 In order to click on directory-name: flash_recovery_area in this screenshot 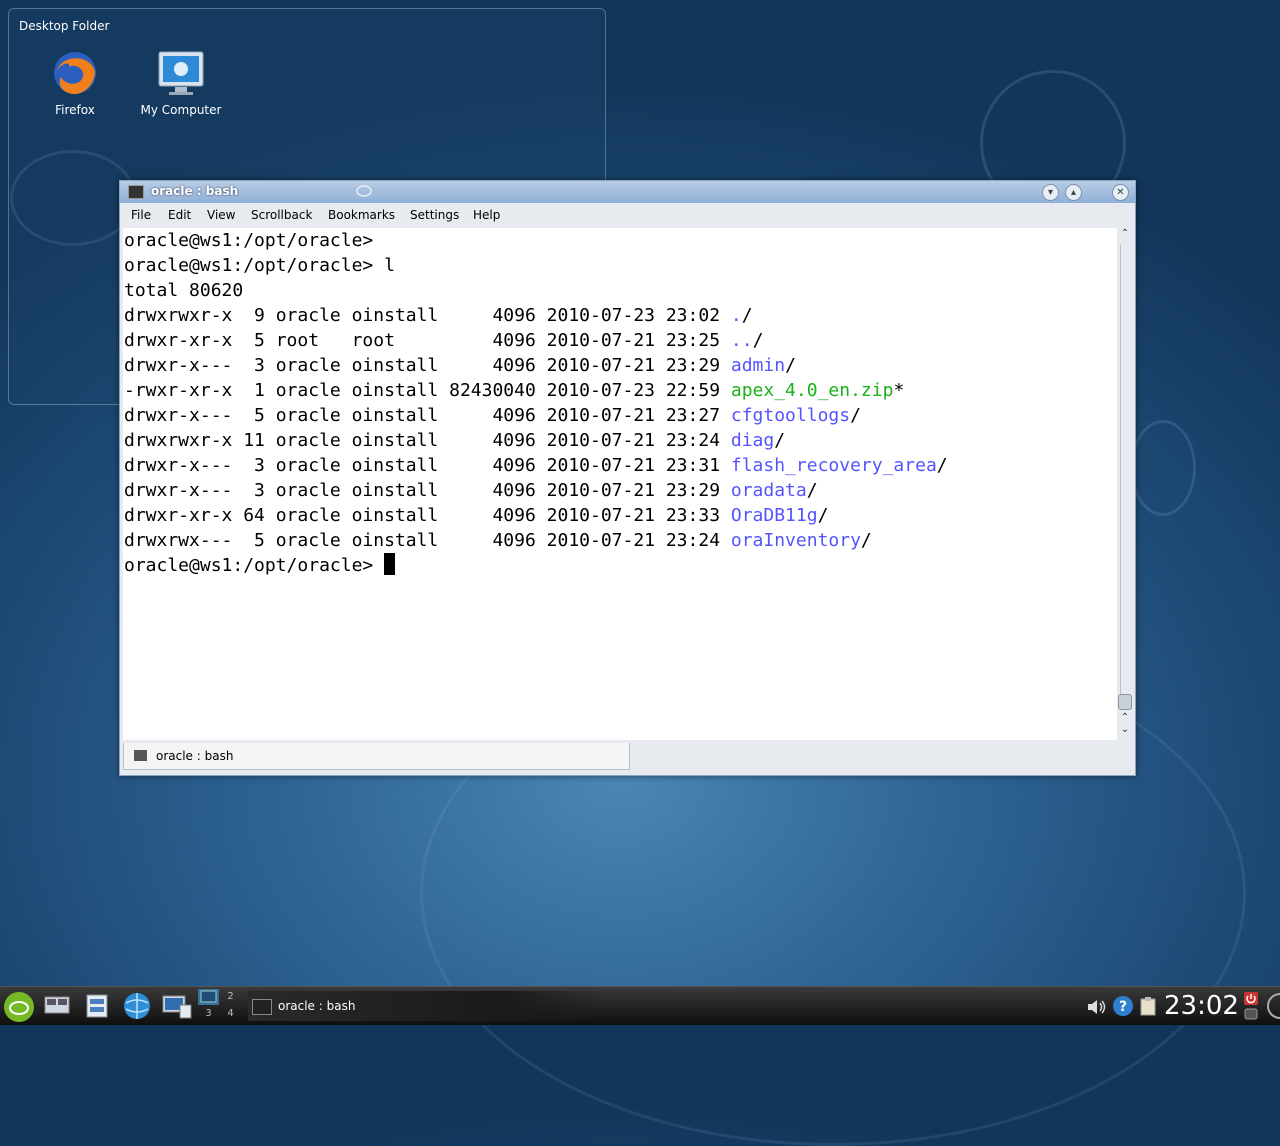, I will do `click(833, 465)`.